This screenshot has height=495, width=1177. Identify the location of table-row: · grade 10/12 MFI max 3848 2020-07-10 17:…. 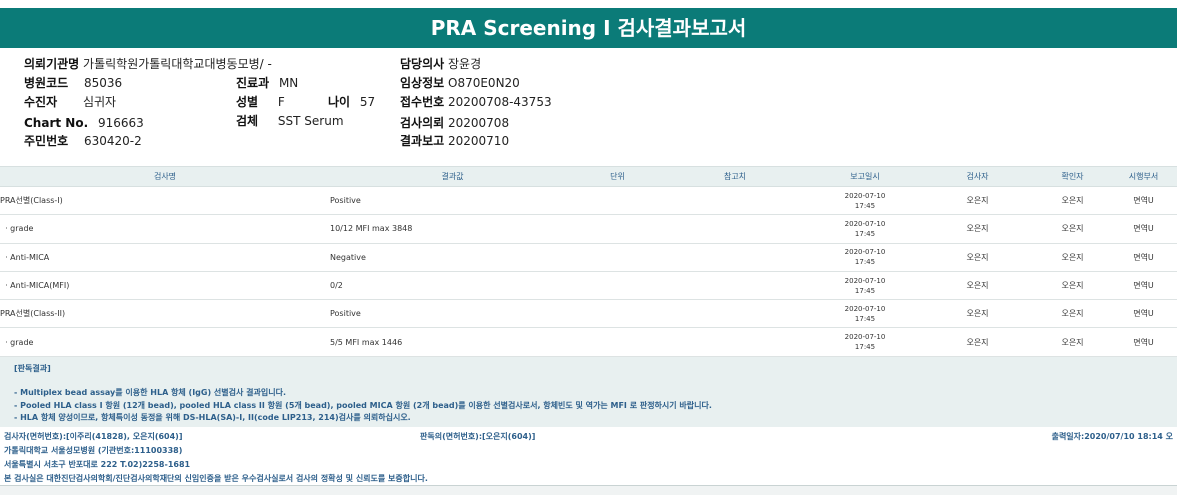
(588, 229).